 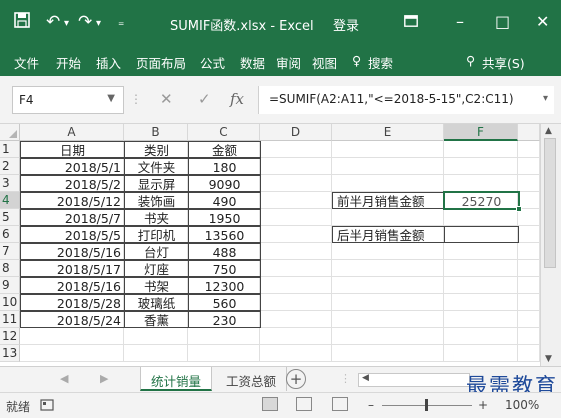 What do you see at coordinates (224, 285) in the screenshot?
I see `amount-cell: 12300` at bounding box center [224, 285].